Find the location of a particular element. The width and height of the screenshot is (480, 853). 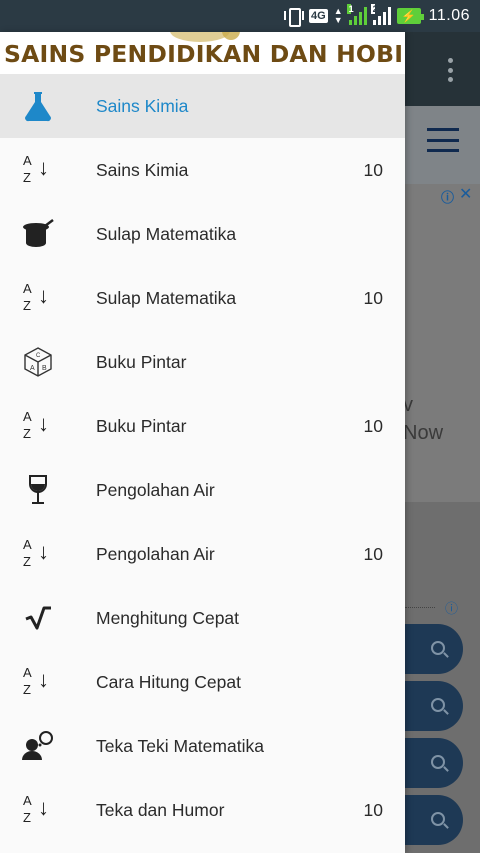

vibrate-icon is located at coordinates (294, 17).